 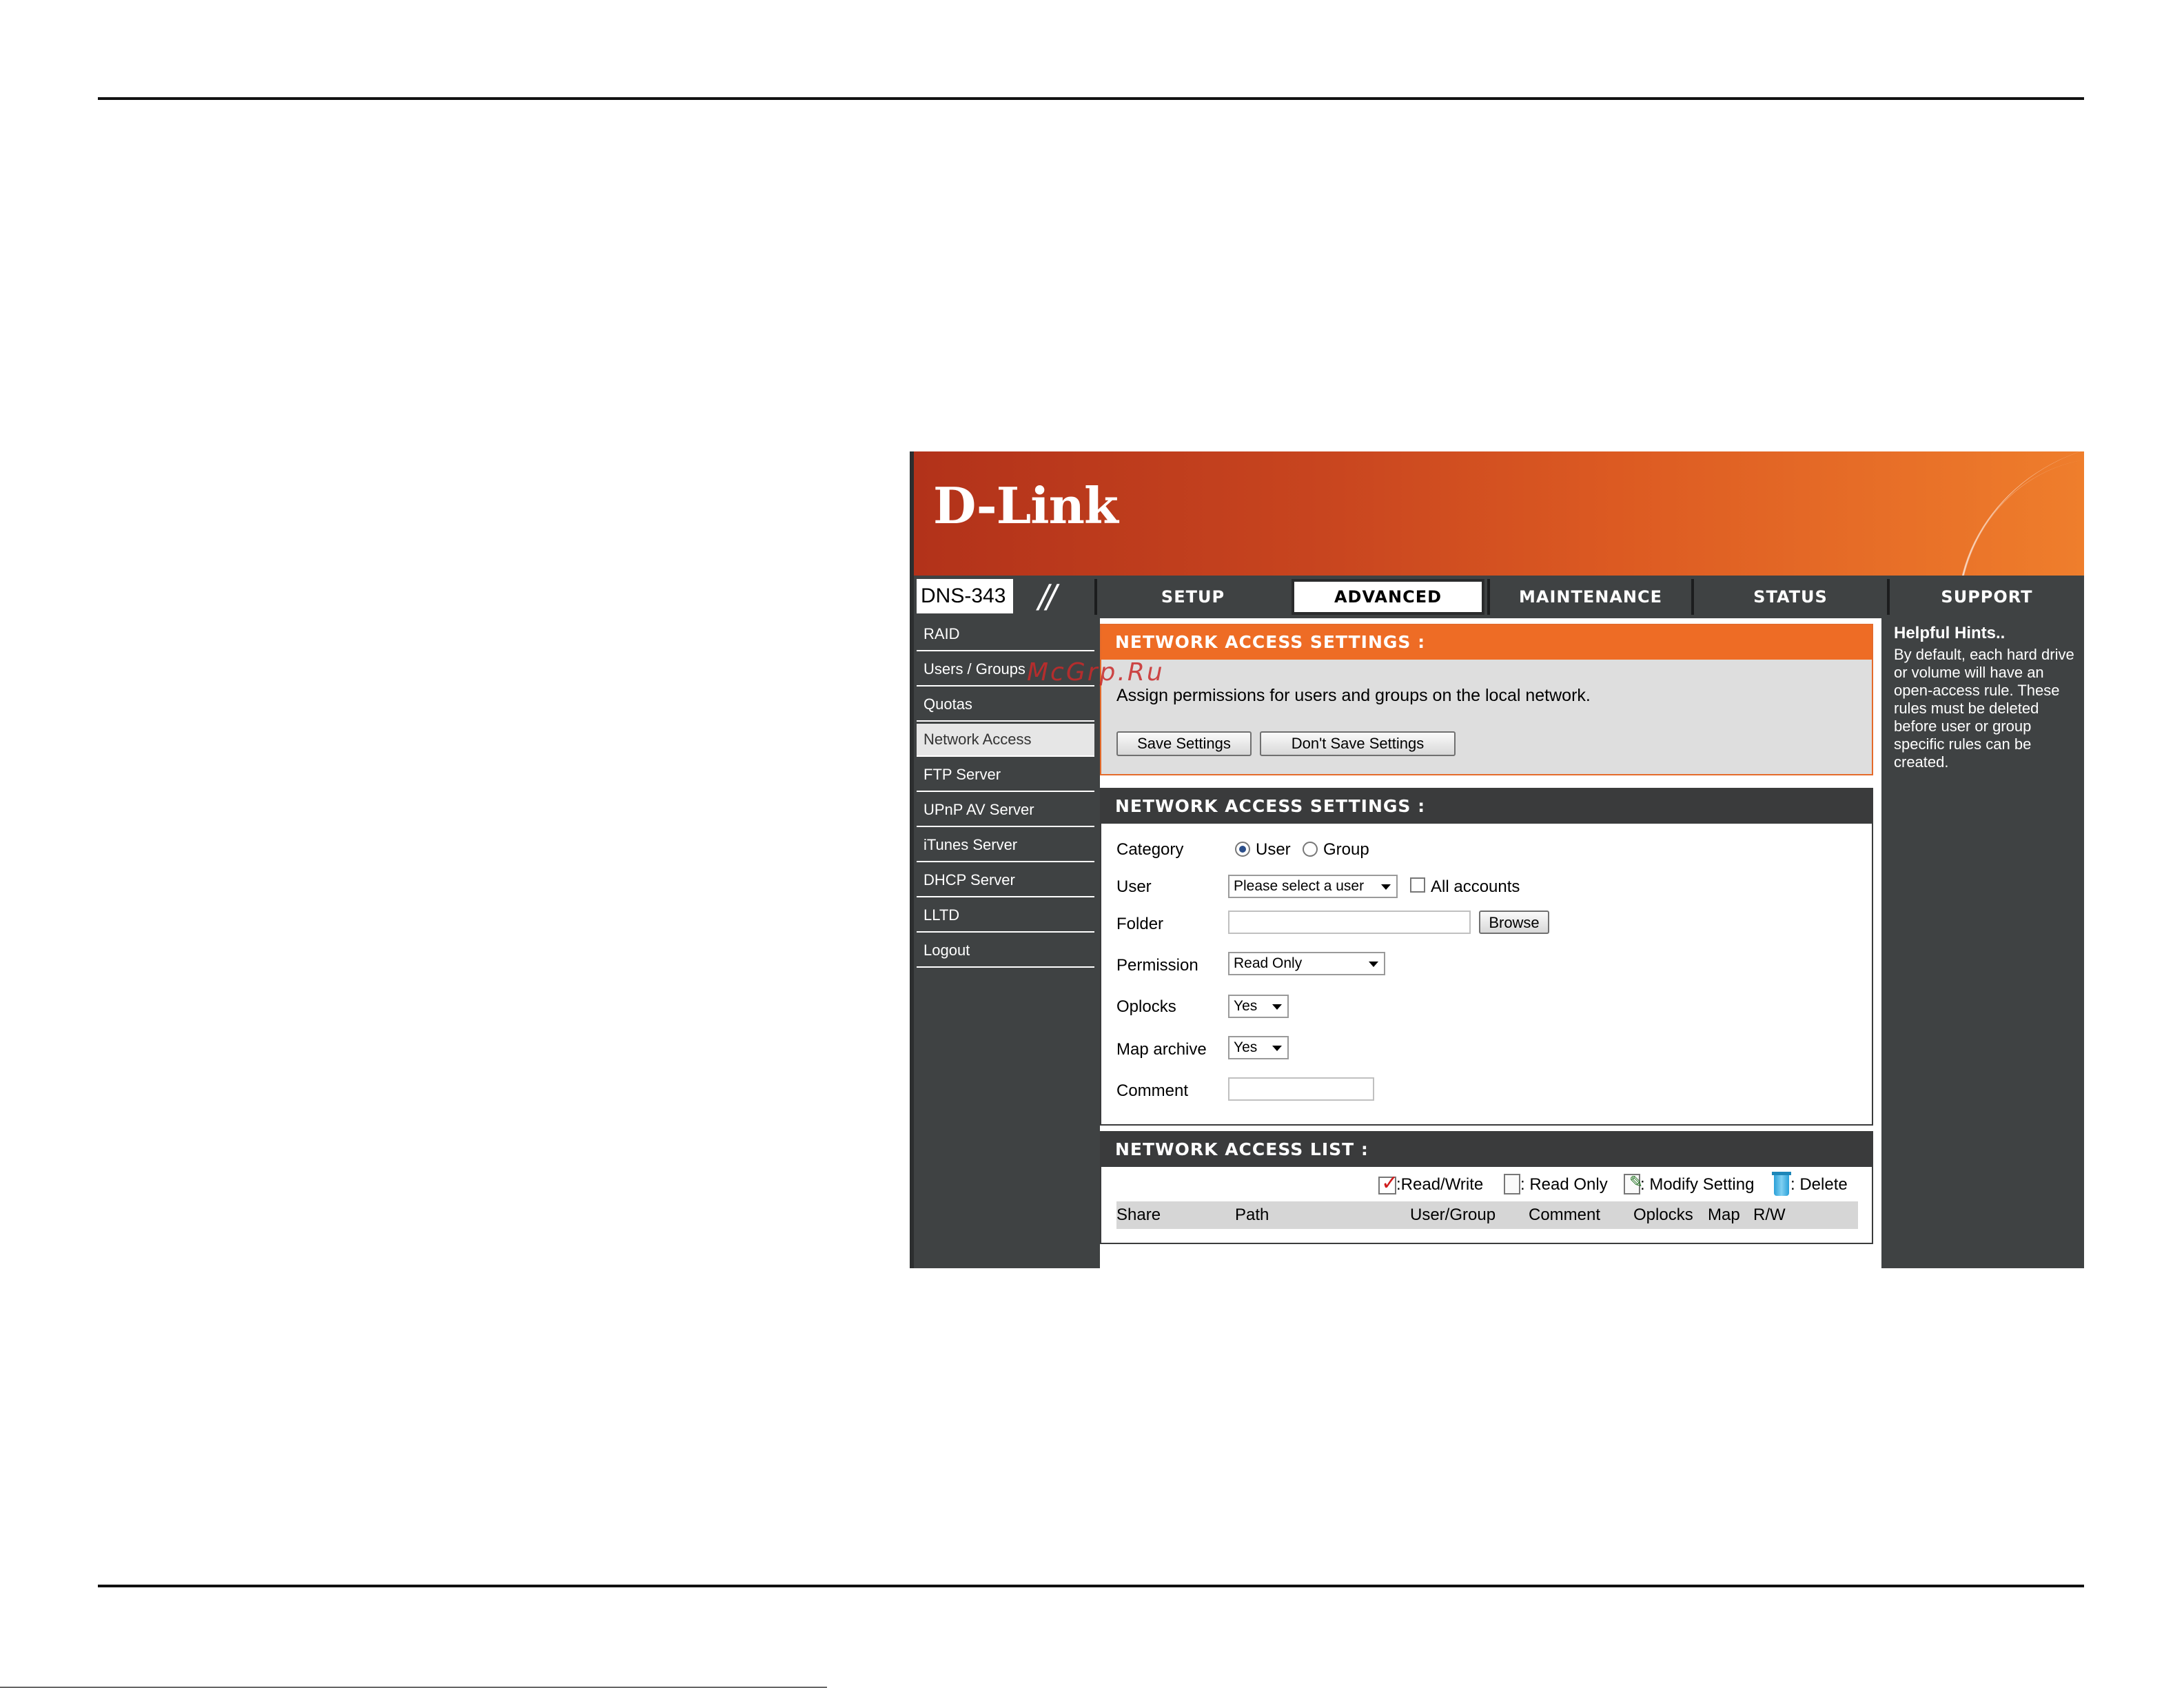 What do you see at coordinates (1950, 633) in the screenshot?
I see `hints-title: Helpful Hints..` at bounding box center [1950, 633].